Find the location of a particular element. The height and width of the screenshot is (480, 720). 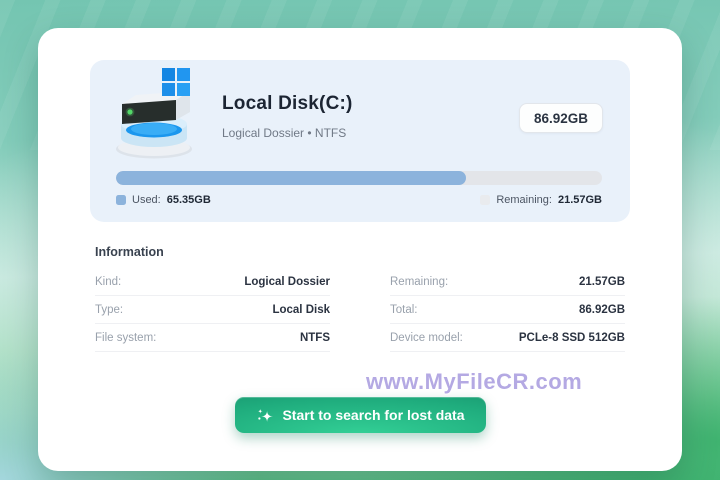

remaining-legend-item: Remaining: 21.57GB is located at coordinates (541, 200).